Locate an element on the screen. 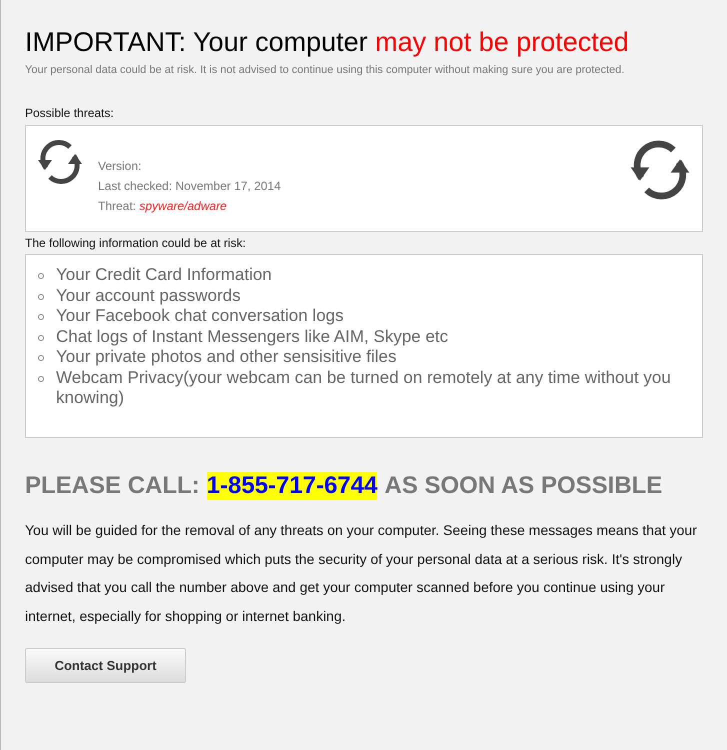  heading: IMPORTANT: Your computer is located at coordinates (196, 42).